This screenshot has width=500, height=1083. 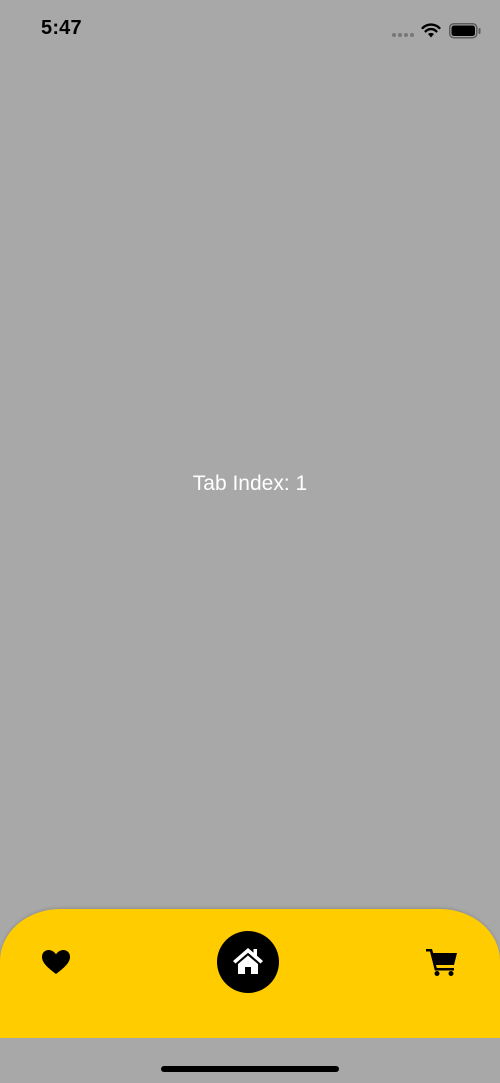 I want to click on nav-home-button, so click(x=248, y=962).